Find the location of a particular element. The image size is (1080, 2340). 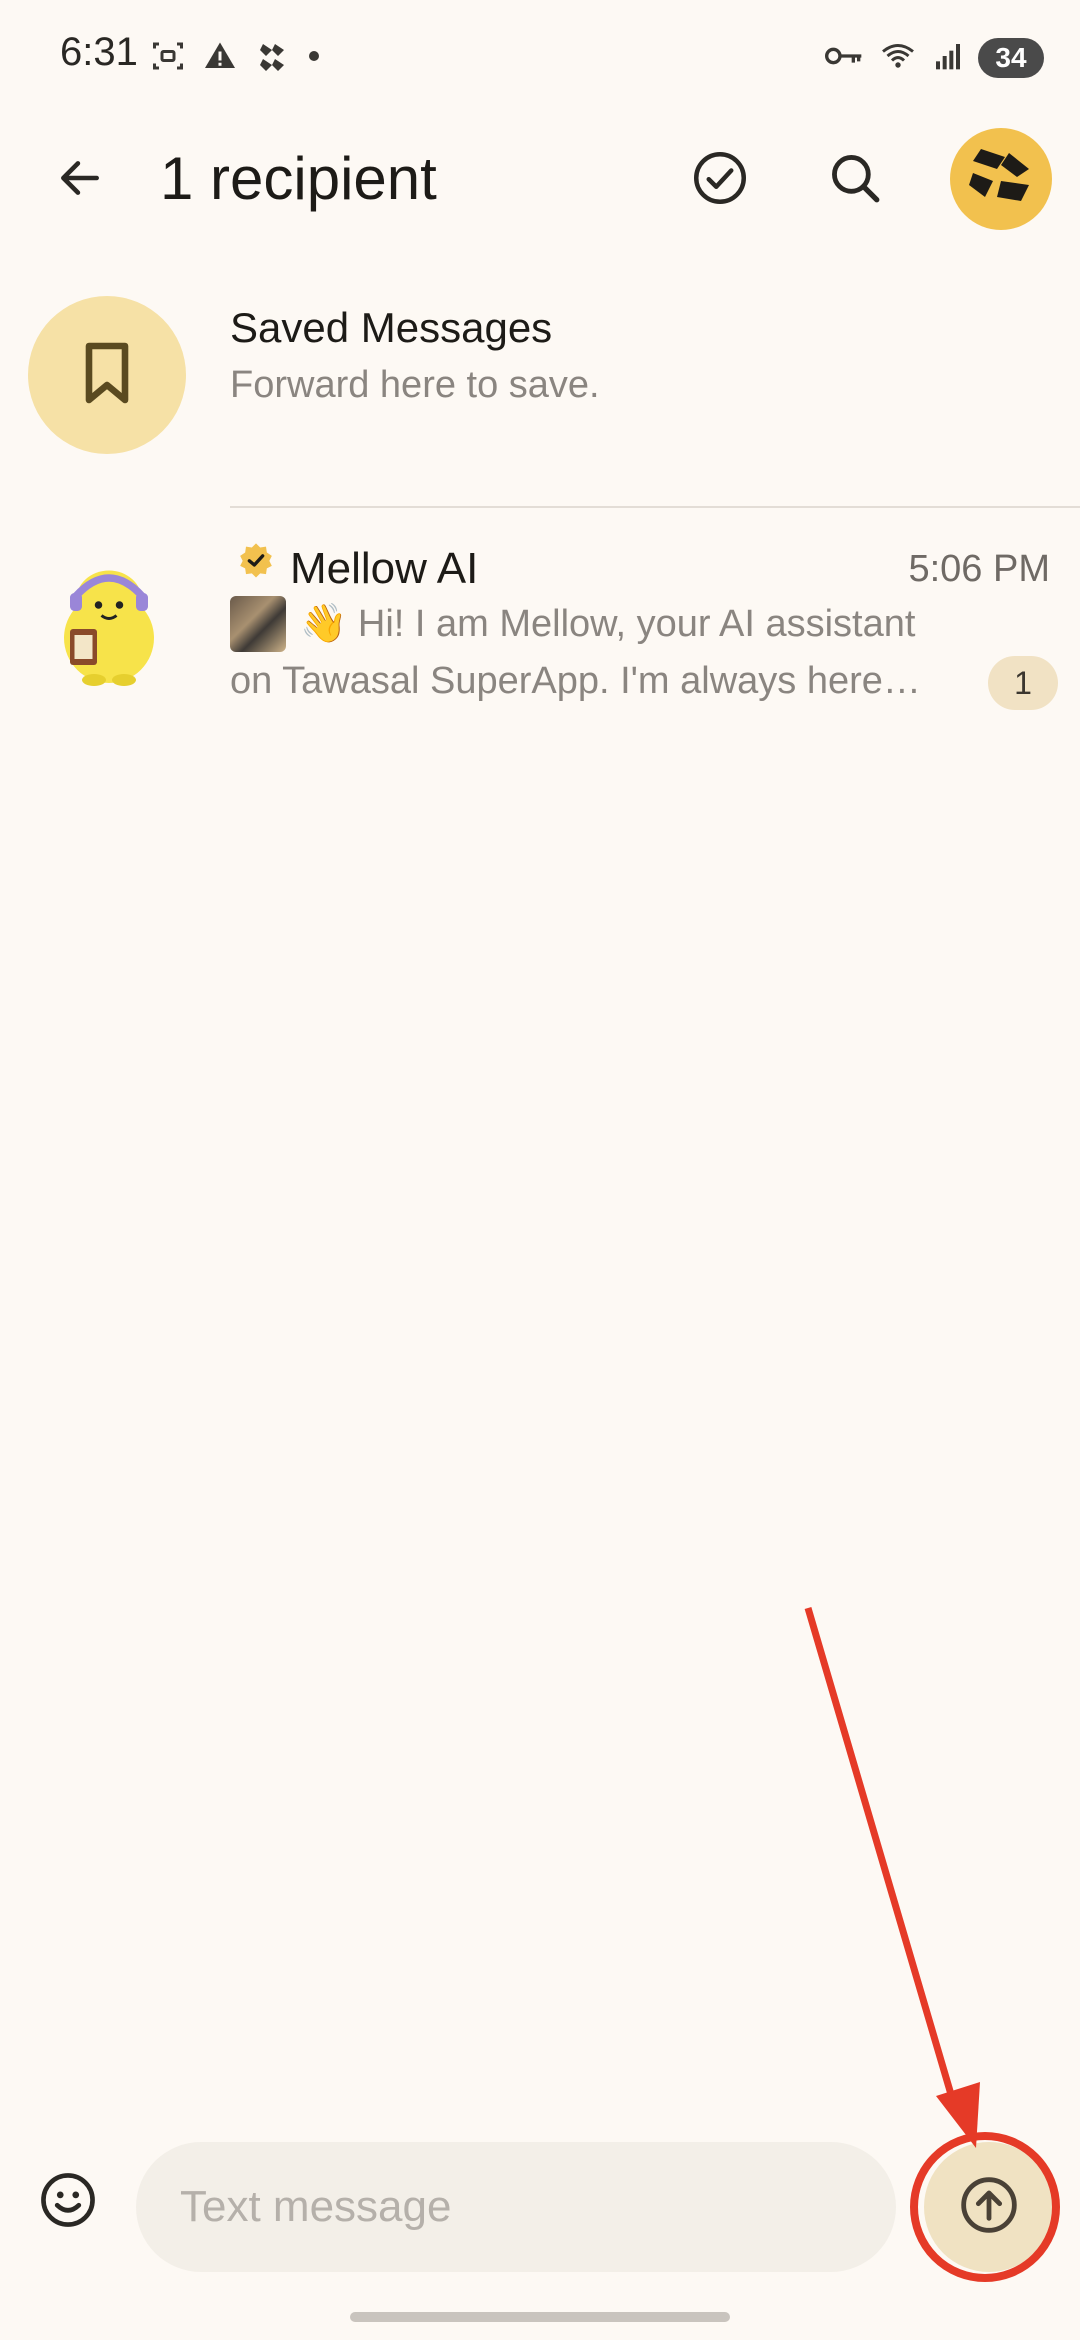

chat-item-saved-messages: Saved Messages Forward here to save. is located at coordinates (540, 380).